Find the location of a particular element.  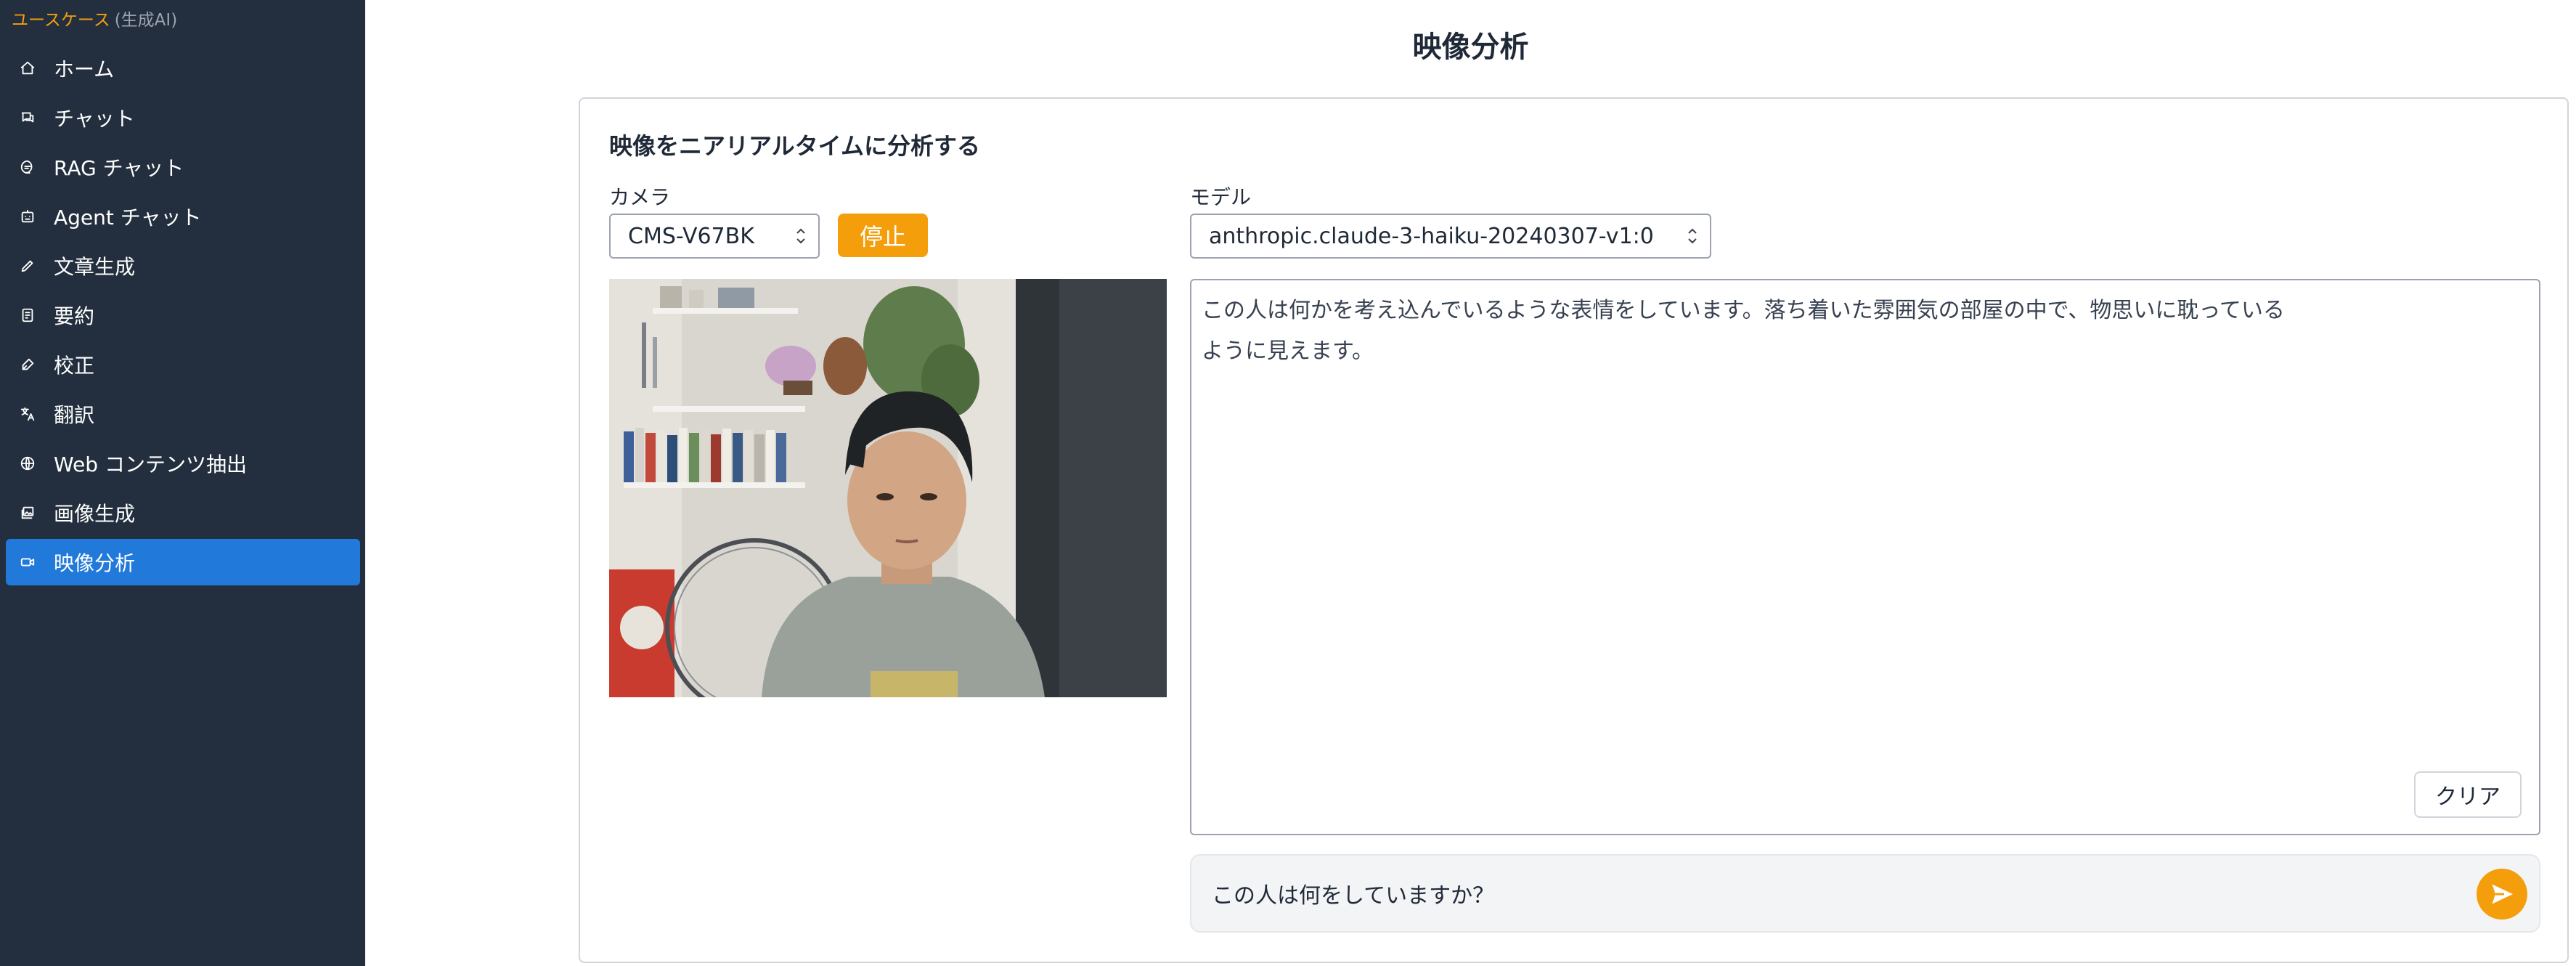

page-title: 映像分析 is located at coordinates (1470, 47).